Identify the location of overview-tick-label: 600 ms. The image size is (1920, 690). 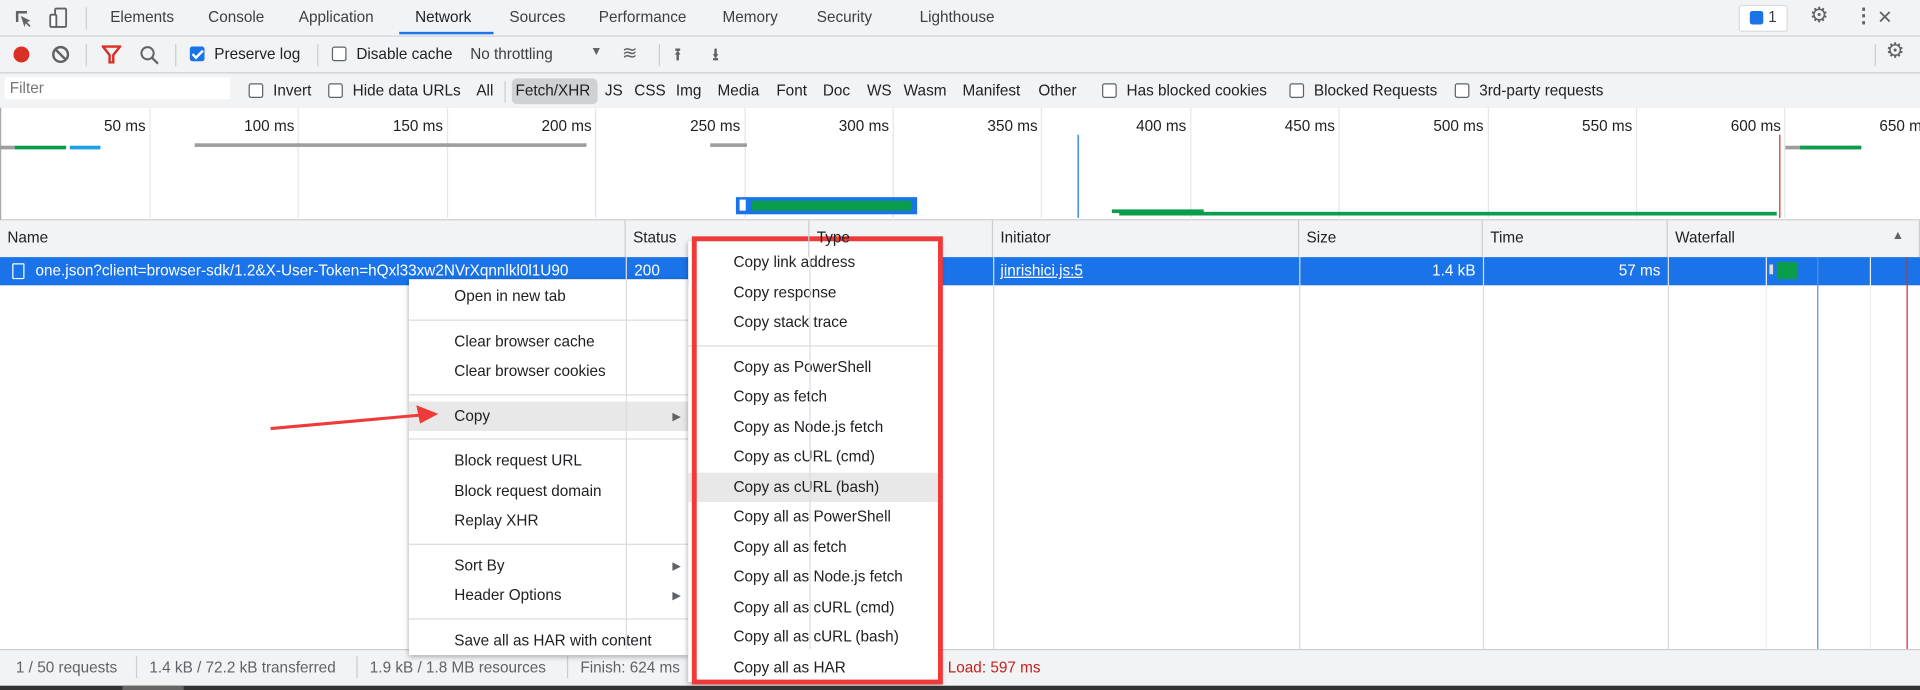
(1755, 126).